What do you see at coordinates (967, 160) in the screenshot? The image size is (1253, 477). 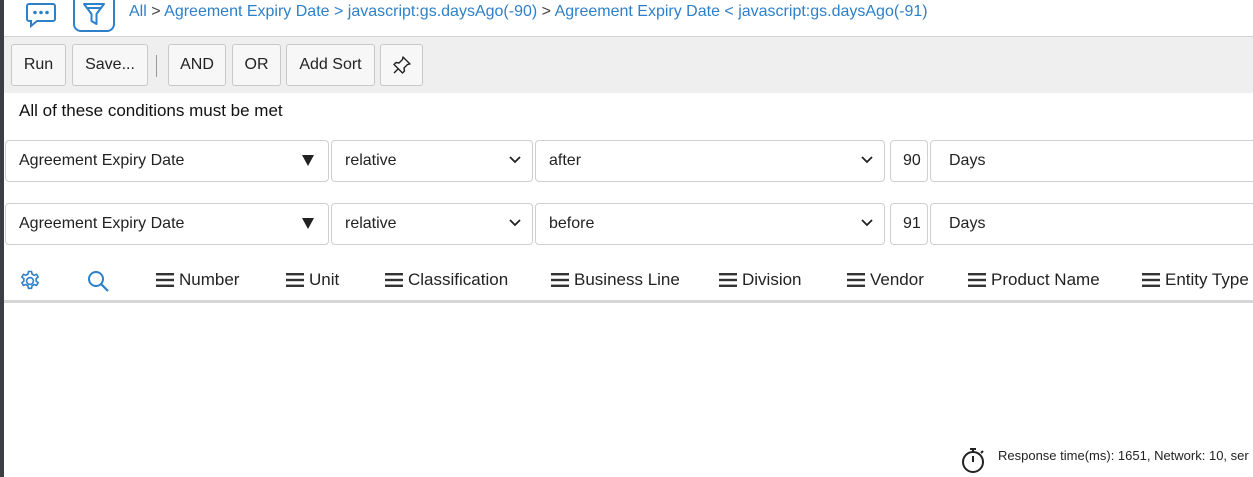 I see `condition-1-unit-value: Days` at bounding box center [967, 160].